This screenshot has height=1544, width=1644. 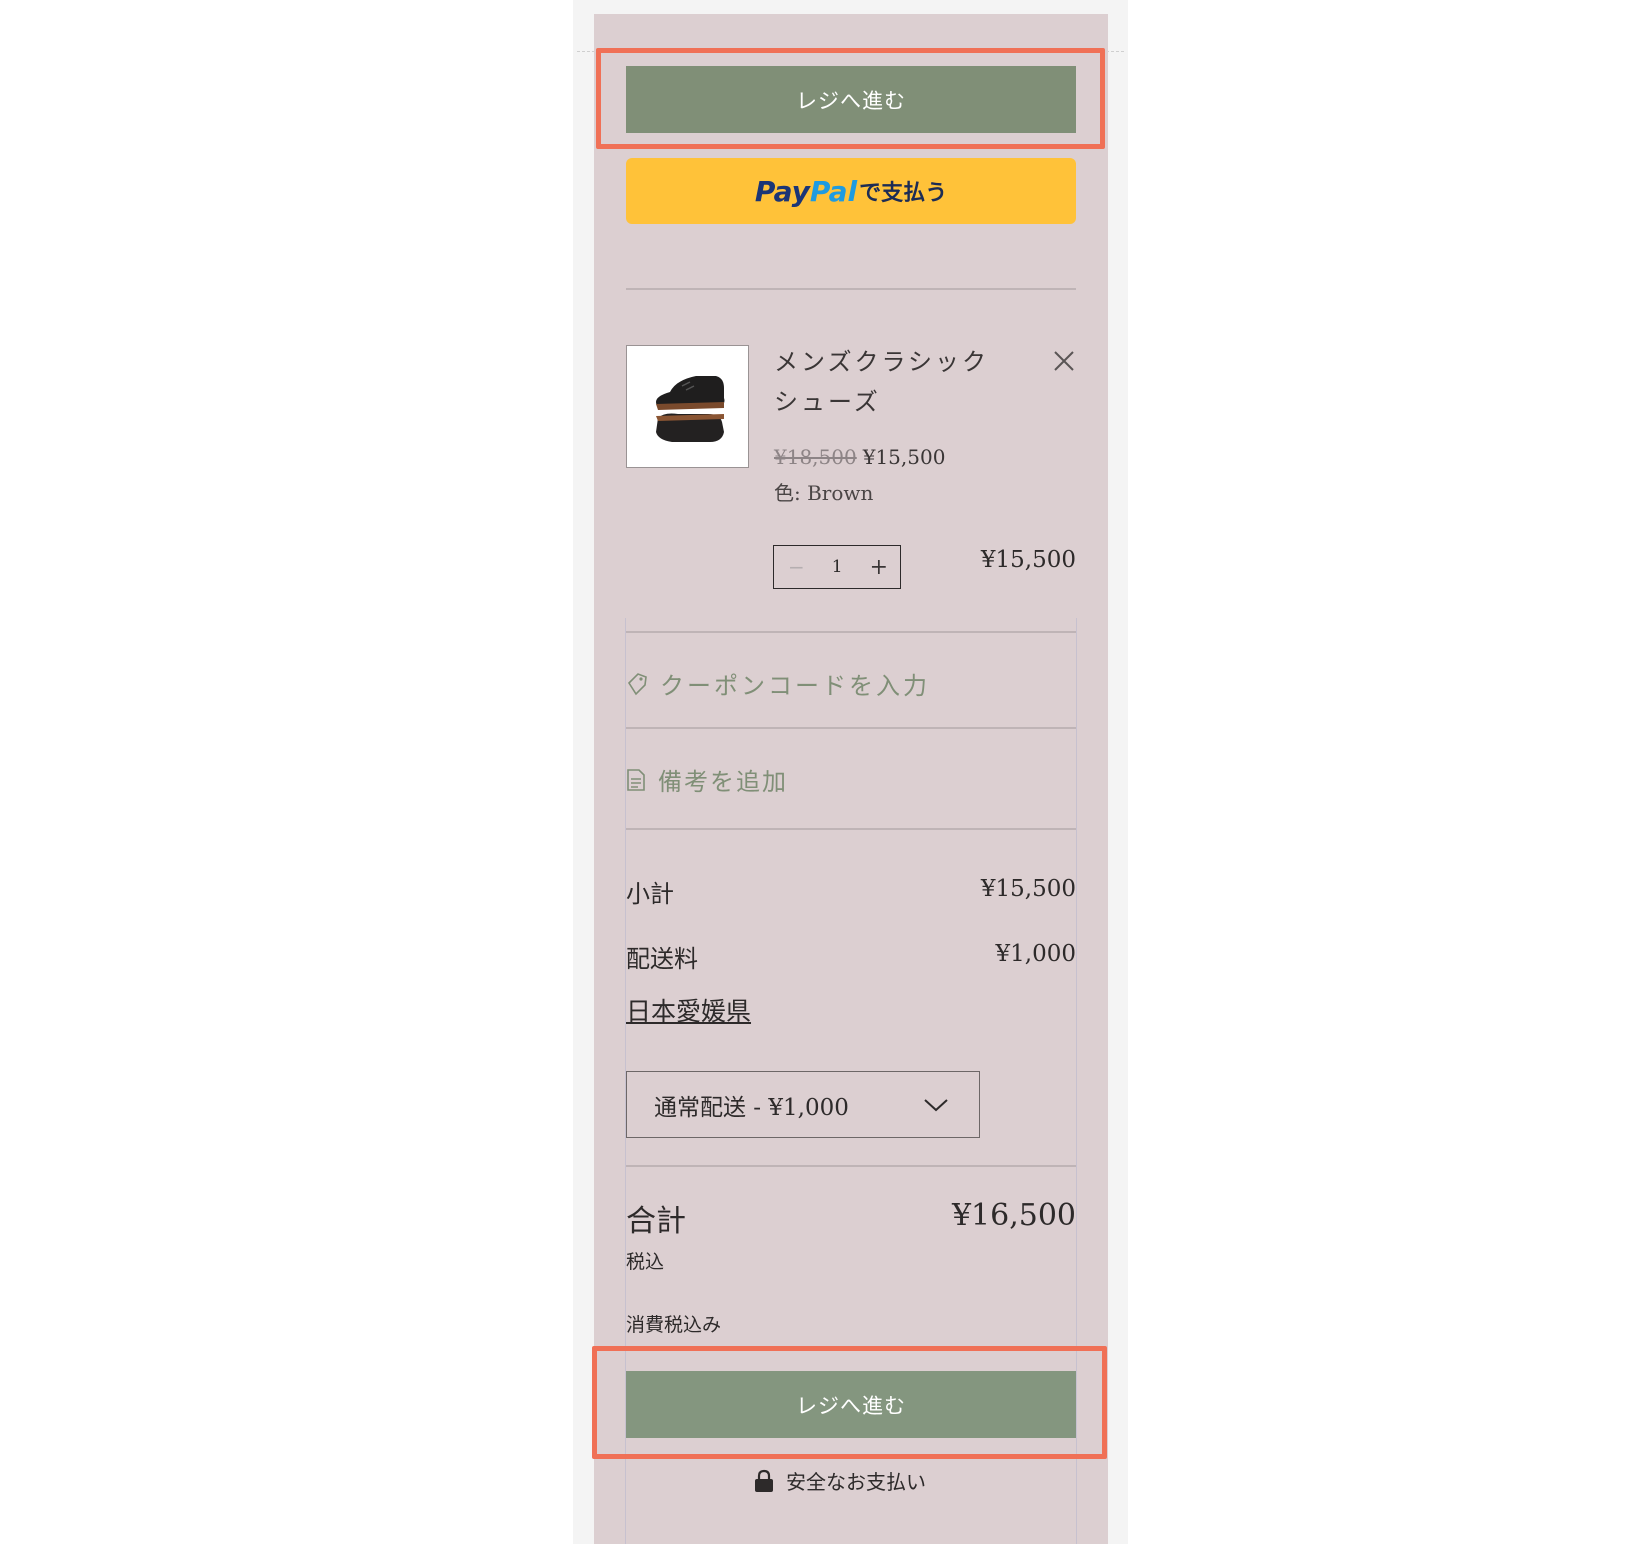 I want to click on secure-payment-label: 安全なお支払い, so click(x=856, y=1482).